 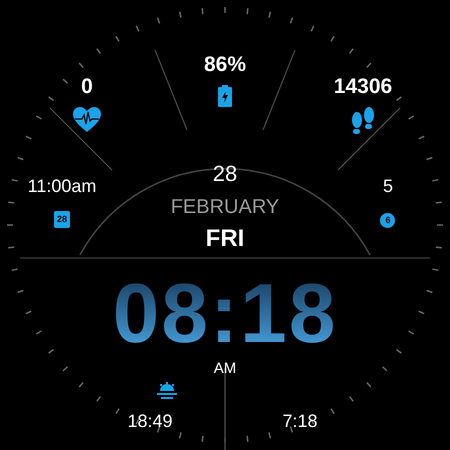 What do you see at coordinates (167, 391) in the screenshot?
I see `sunrise-icon` at bounding box center [167, 391].